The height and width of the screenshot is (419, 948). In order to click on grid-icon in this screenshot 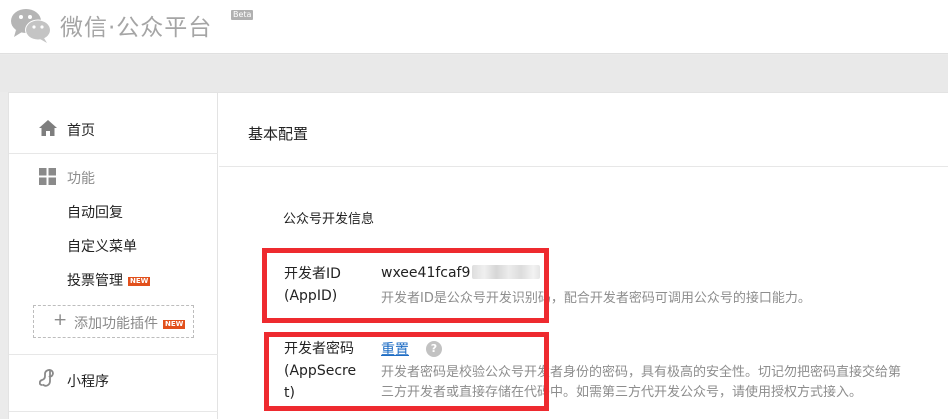, I will do `click(47, 176)`.